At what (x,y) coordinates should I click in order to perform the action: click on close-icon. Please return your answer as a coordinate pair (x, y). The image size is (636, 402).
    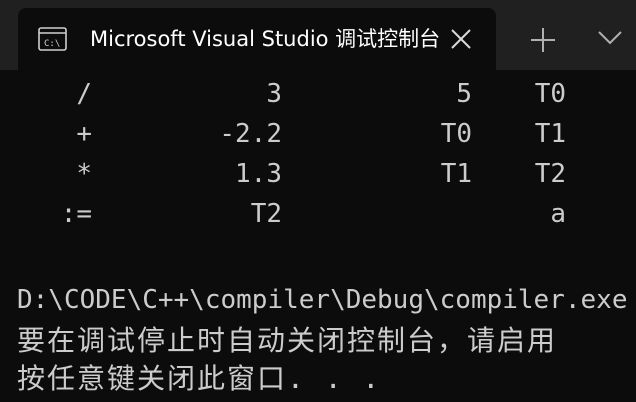
    Looking at the image, I should click on (461, 39).